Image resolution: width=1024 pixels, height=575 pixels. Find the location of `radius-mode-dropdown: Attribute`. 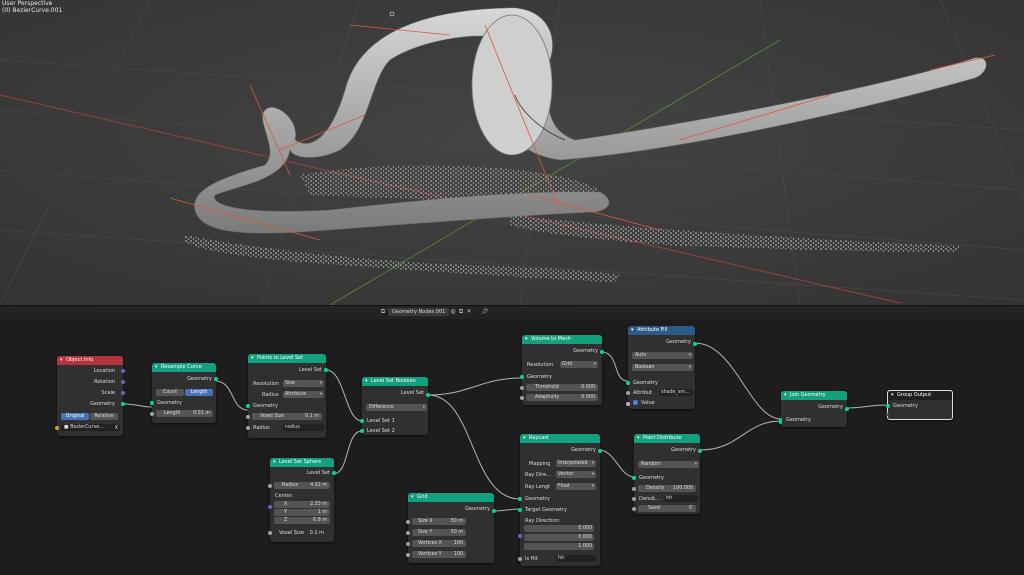

radius-mode-dropdown: Attribute is located at coordinates (303, 394).